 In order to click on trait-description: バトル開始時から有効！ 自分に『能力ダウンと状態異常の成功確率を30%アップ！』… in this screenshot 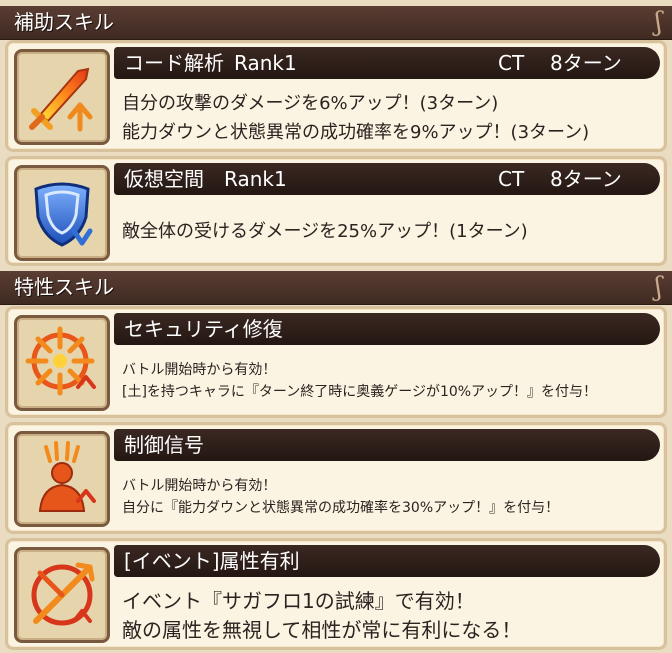, I will do `click(390, 497)`.